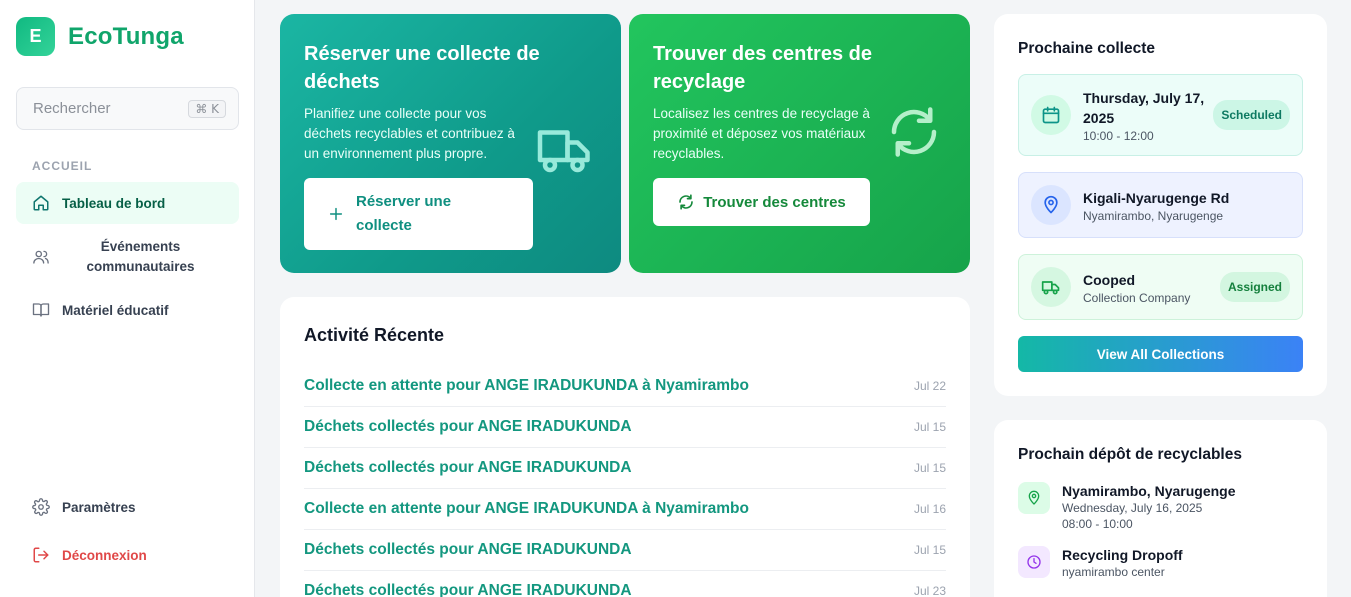  I want to click on sidebar-item-community-events: Événements communautaires, so click(127, 257).